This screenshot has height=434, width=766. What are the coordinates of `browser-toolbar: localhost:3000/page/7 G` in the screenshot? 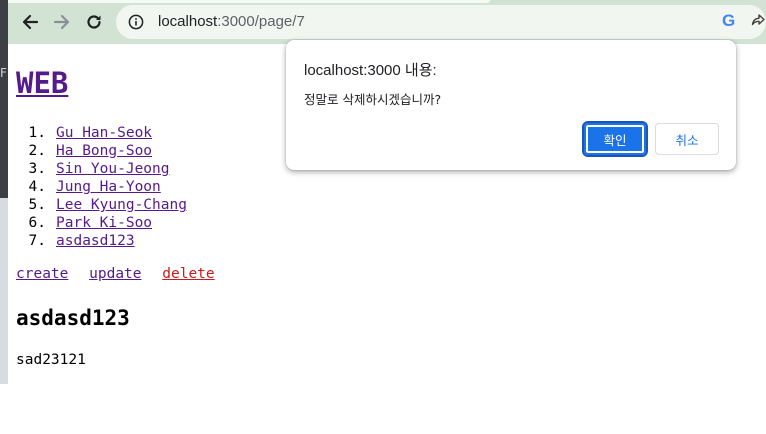 It's located at (387, 22).